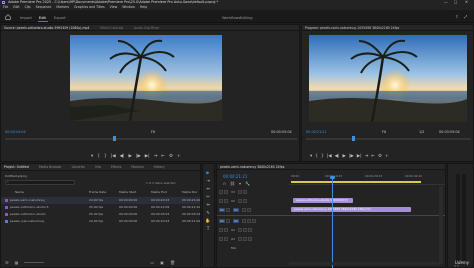  What do you see at coordinates (246, 18) in the screenshot?
I see `tab-editing: Editing` at bounding box center [246, 18].